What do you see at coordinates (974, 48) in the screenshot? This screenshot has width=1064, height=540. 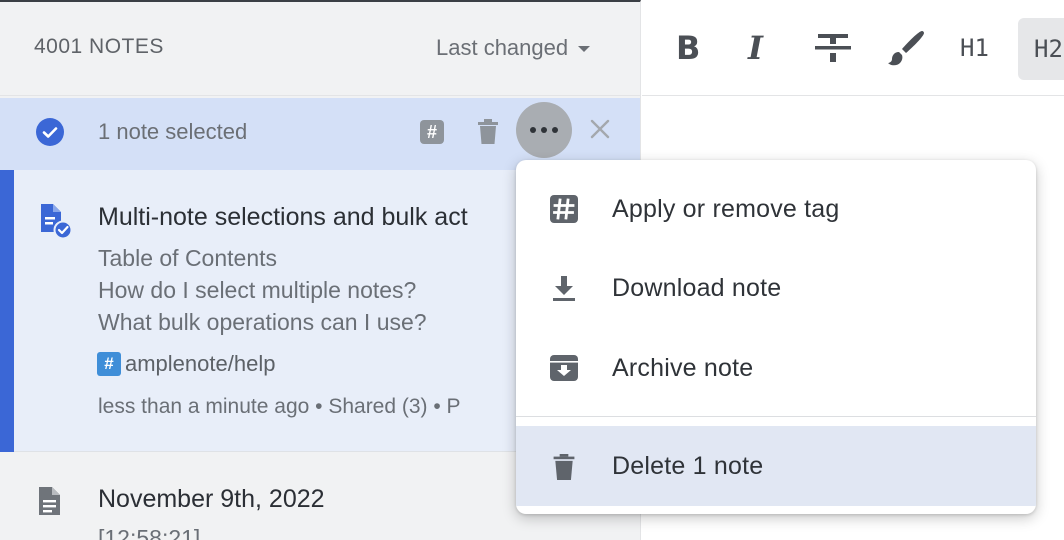 I see `heading-1-button: H1` at bounding box center [974, 48].